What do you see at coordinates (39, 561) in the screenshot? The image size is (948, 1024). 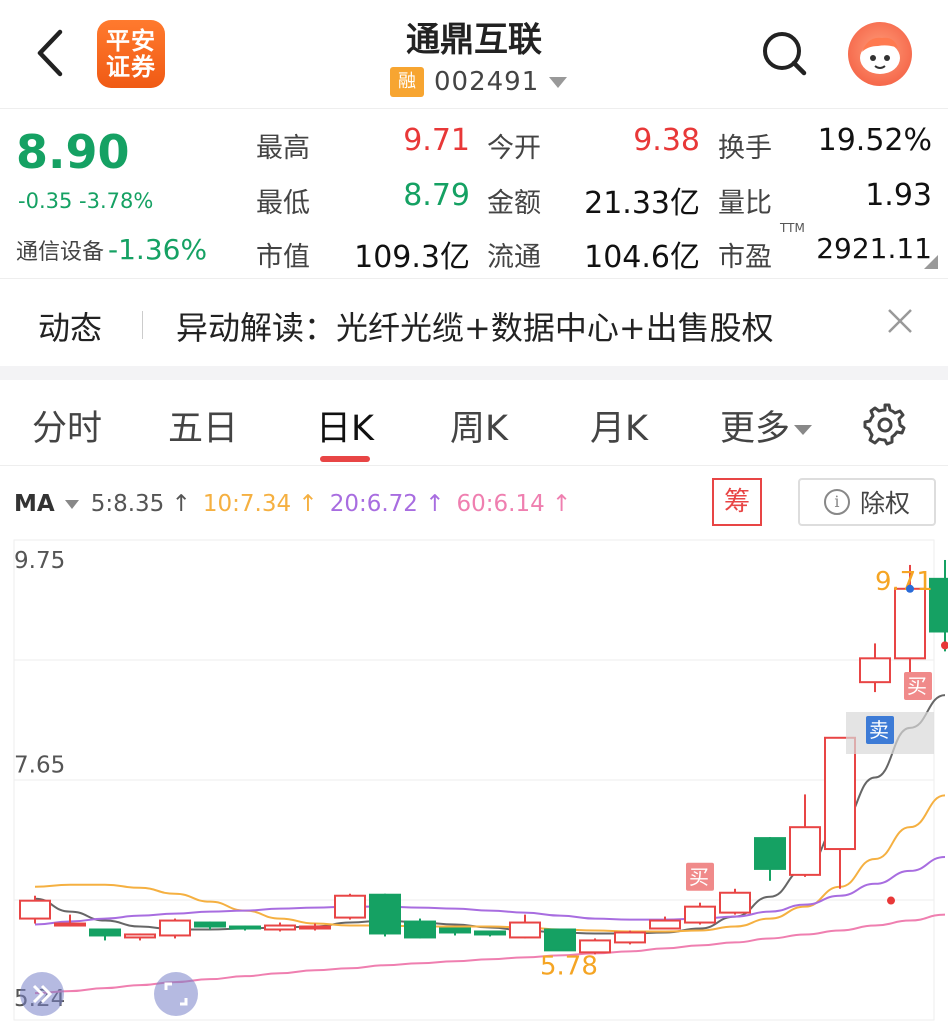 I see `y-tick-label: 9.75` at bounding box center [39, 561].